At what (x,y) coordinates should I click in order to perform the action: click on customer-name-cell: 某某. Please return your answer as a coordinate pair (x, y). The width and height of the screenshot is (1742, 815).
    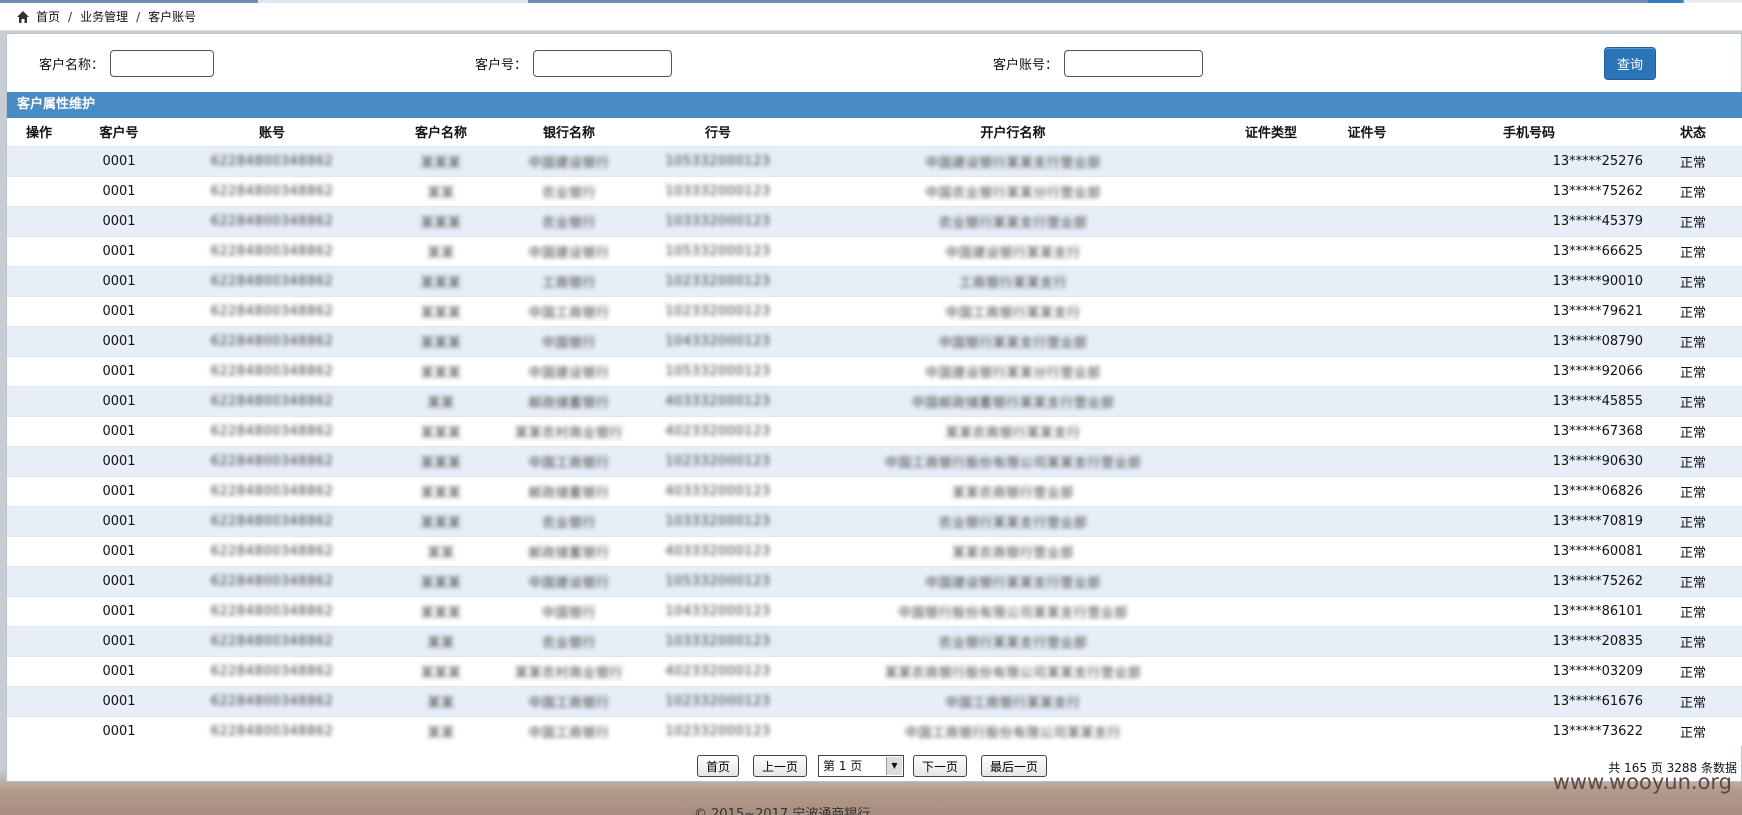
    Looking at the image, I should click on (441, 190).